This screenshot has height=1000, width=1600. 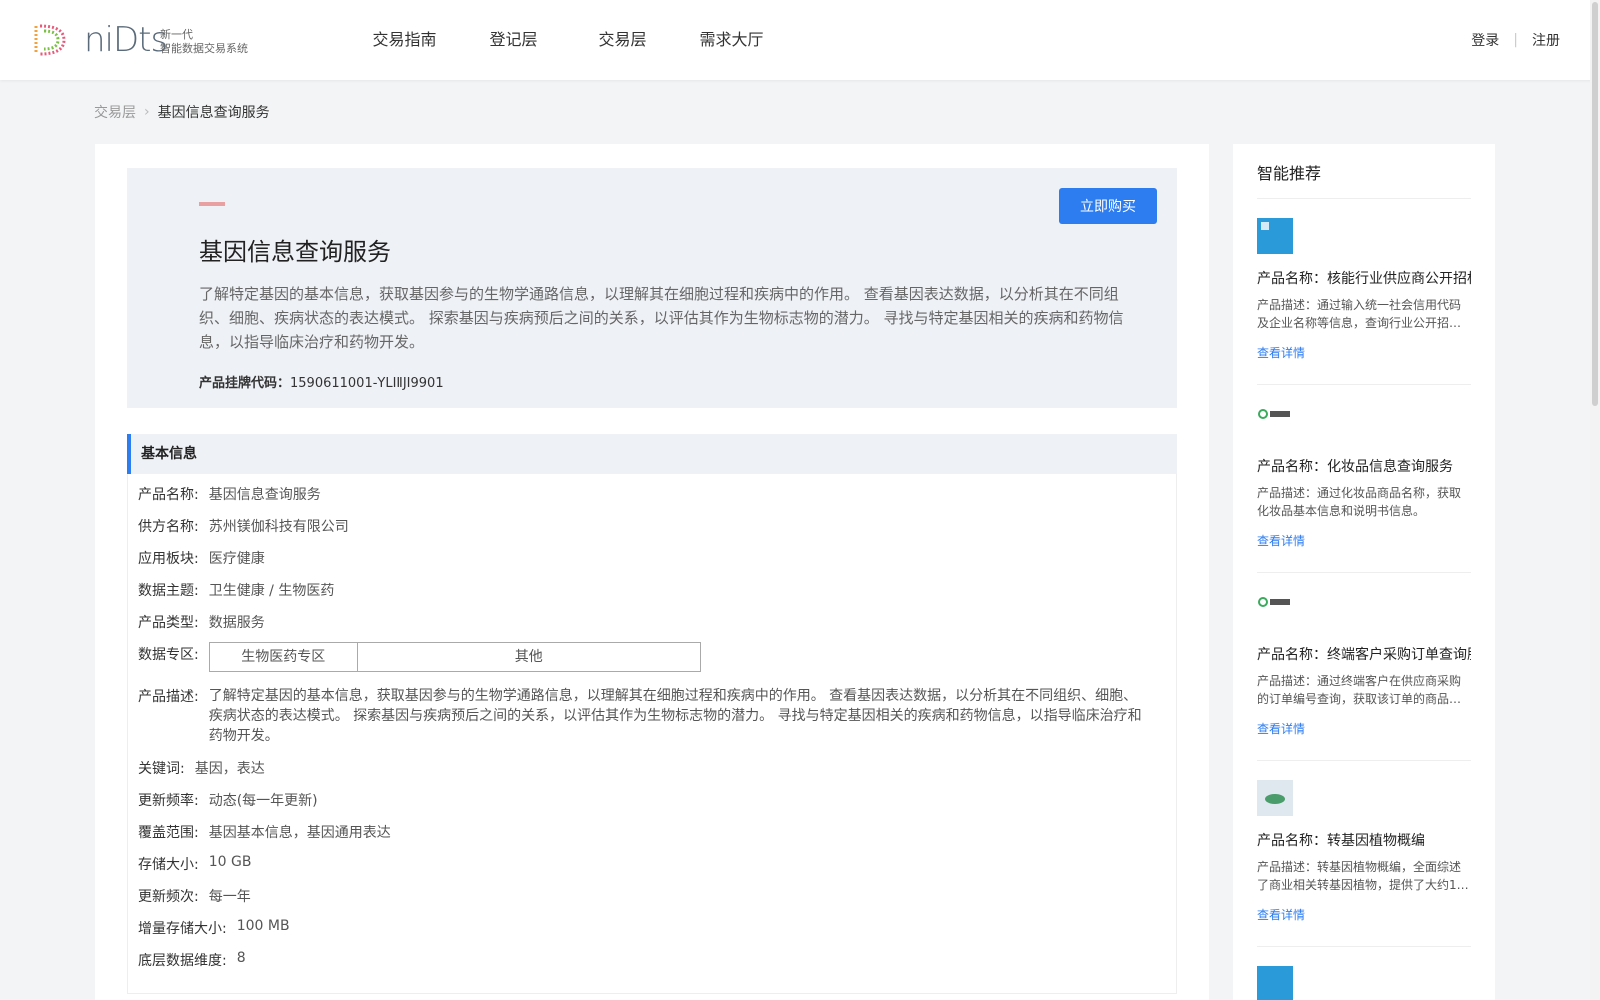 I want to click on info-value: 医疗健康, so click(x=236, y=559).